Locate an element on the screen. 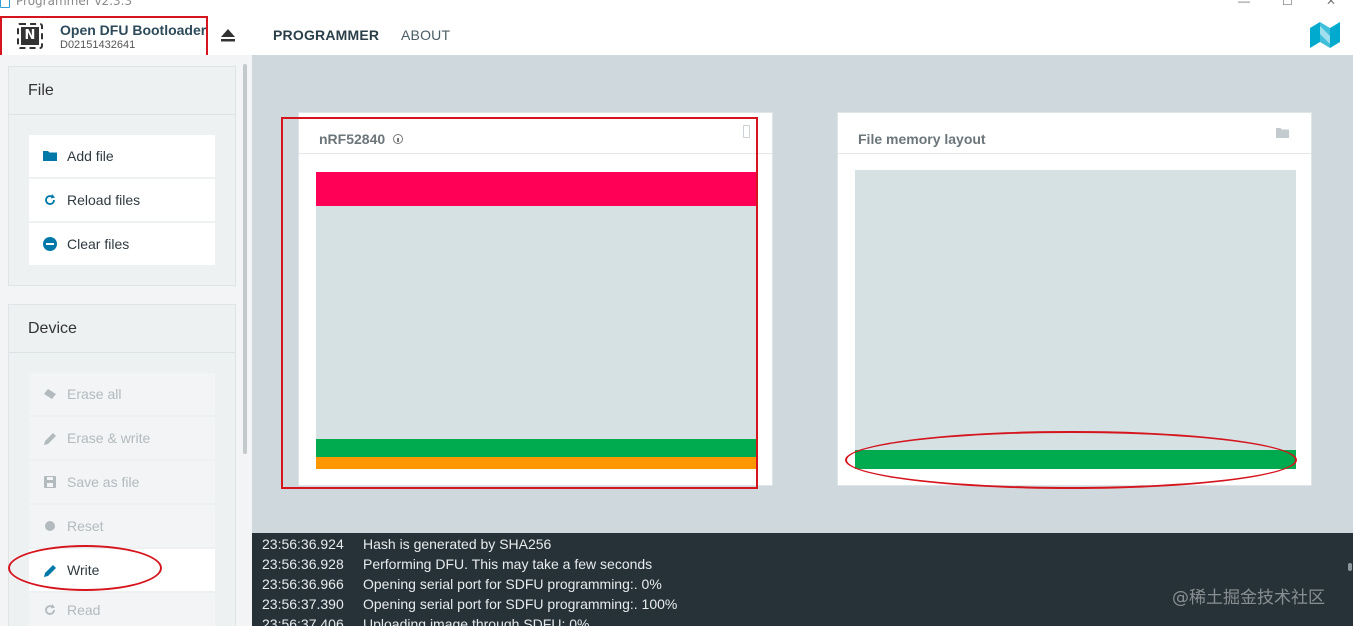  device-name: Open DFU Bootloader is located at coordinates (133, 30).